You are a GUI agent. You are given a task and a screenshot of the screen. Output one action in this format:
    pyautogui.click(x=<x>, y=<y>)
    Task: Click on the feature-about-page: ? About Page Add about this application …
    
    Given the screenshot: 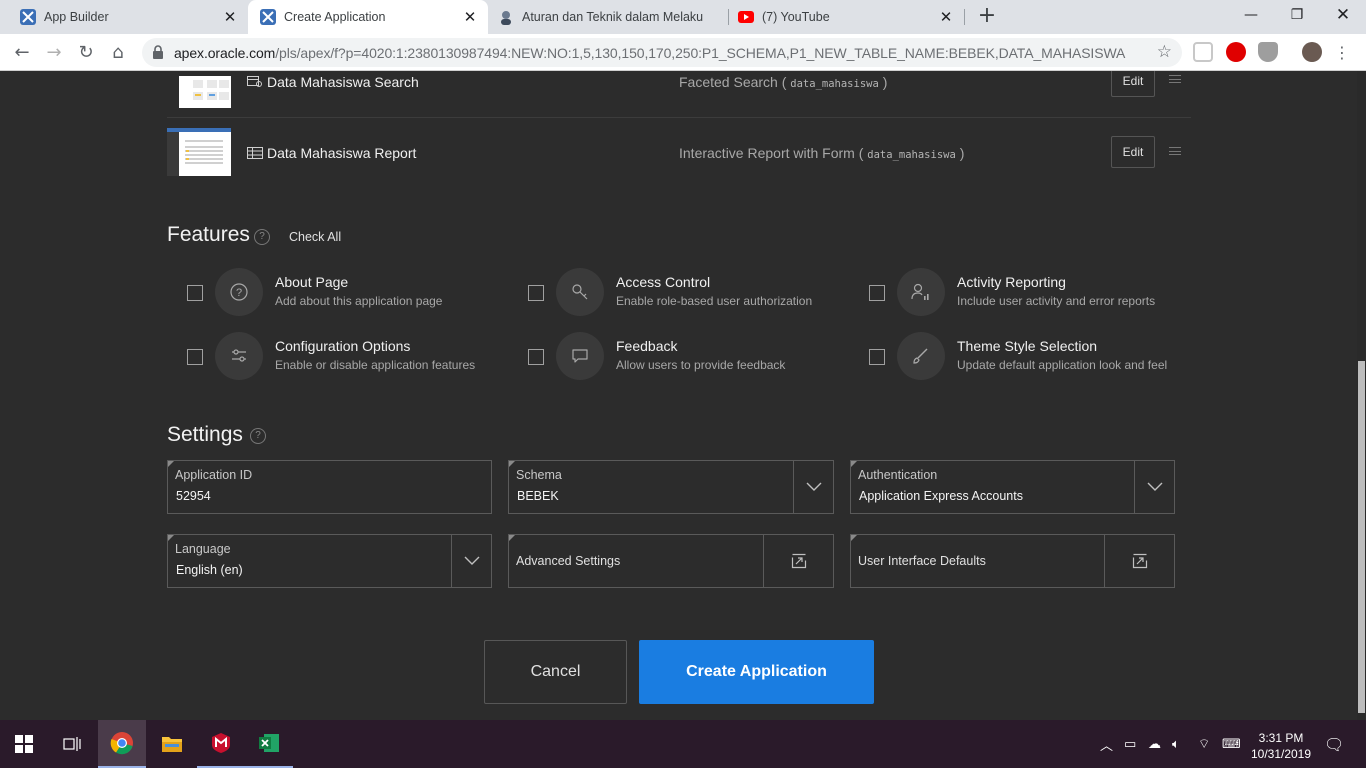 What is the action you would take?
    pyautogui.click(x=332, y=296)
    